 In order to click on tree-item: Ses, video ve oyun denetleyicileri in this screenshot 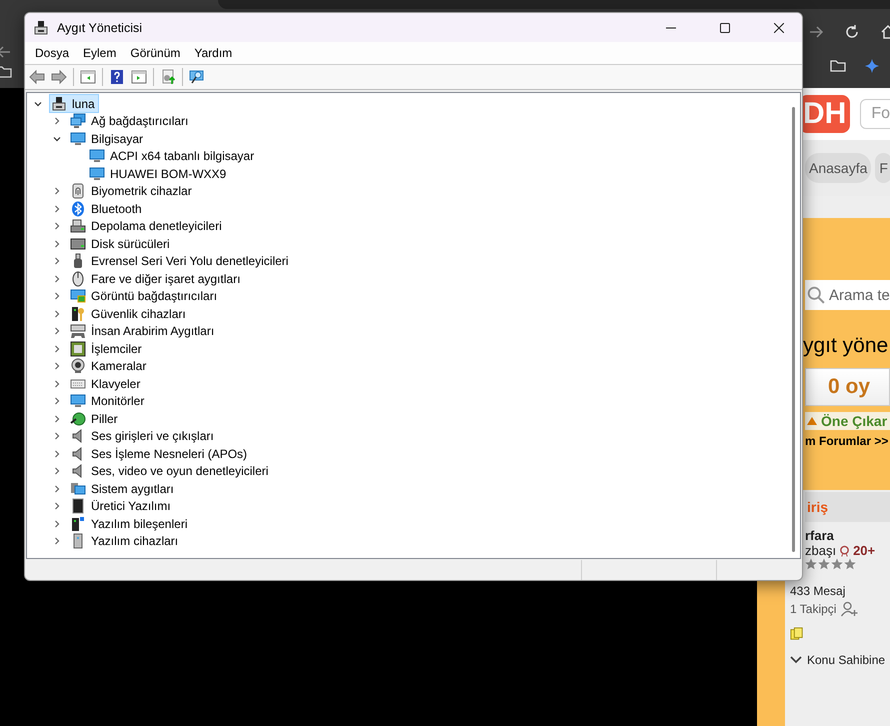, I will do `click(170, 471)`.